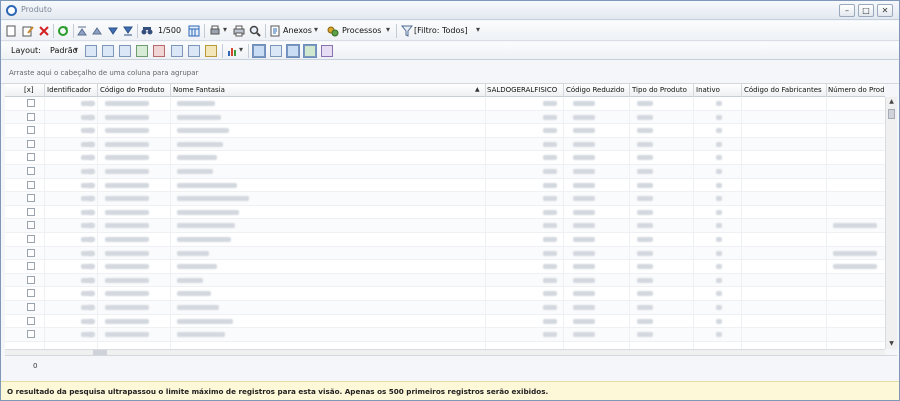 The image size is (900, 401). I want to click on filter-selector: [Filtro: Todos], so click(441, 30).